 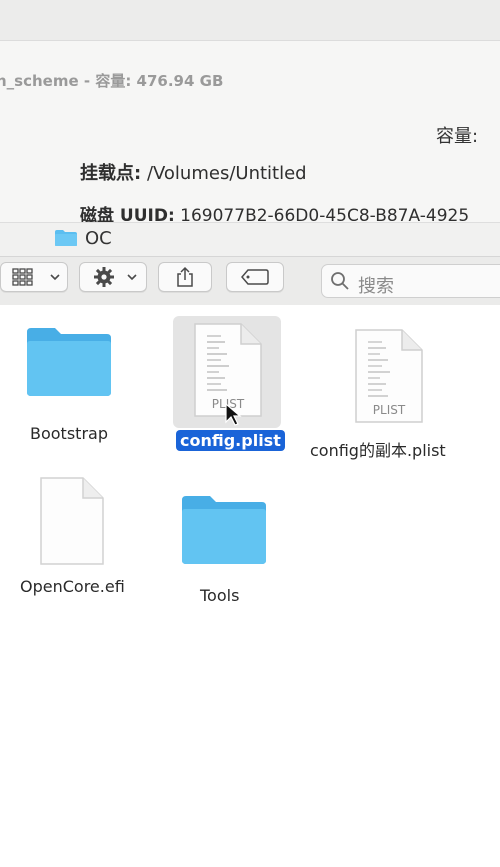 I want to click on capacity-label: 容量:, so click(x=457, y=136).